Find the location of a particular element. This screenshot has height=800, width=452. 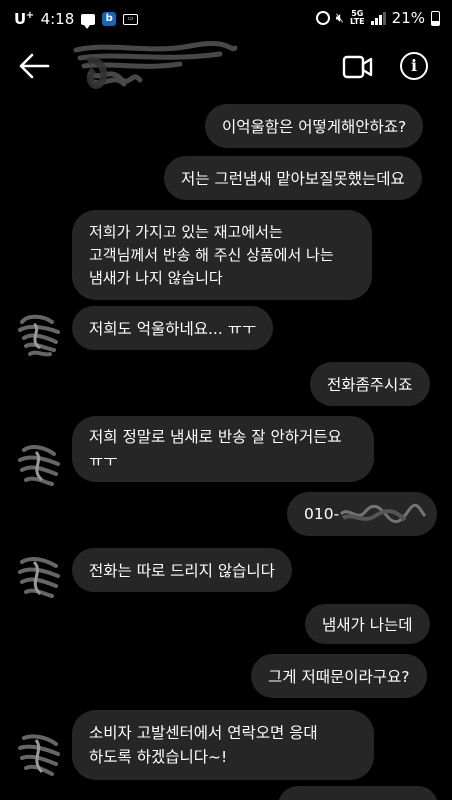

contact-name is located at coordinates (155, 65).